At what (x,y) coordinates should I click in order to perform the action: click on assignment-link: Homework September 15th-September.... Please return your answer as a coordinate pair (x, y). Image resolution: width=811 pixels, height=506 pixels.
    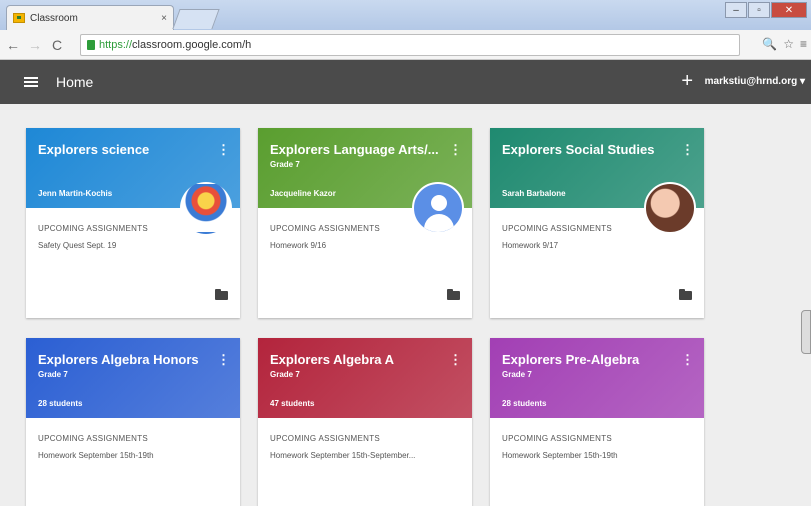
    Looking at the image, I should click on (365, 455).